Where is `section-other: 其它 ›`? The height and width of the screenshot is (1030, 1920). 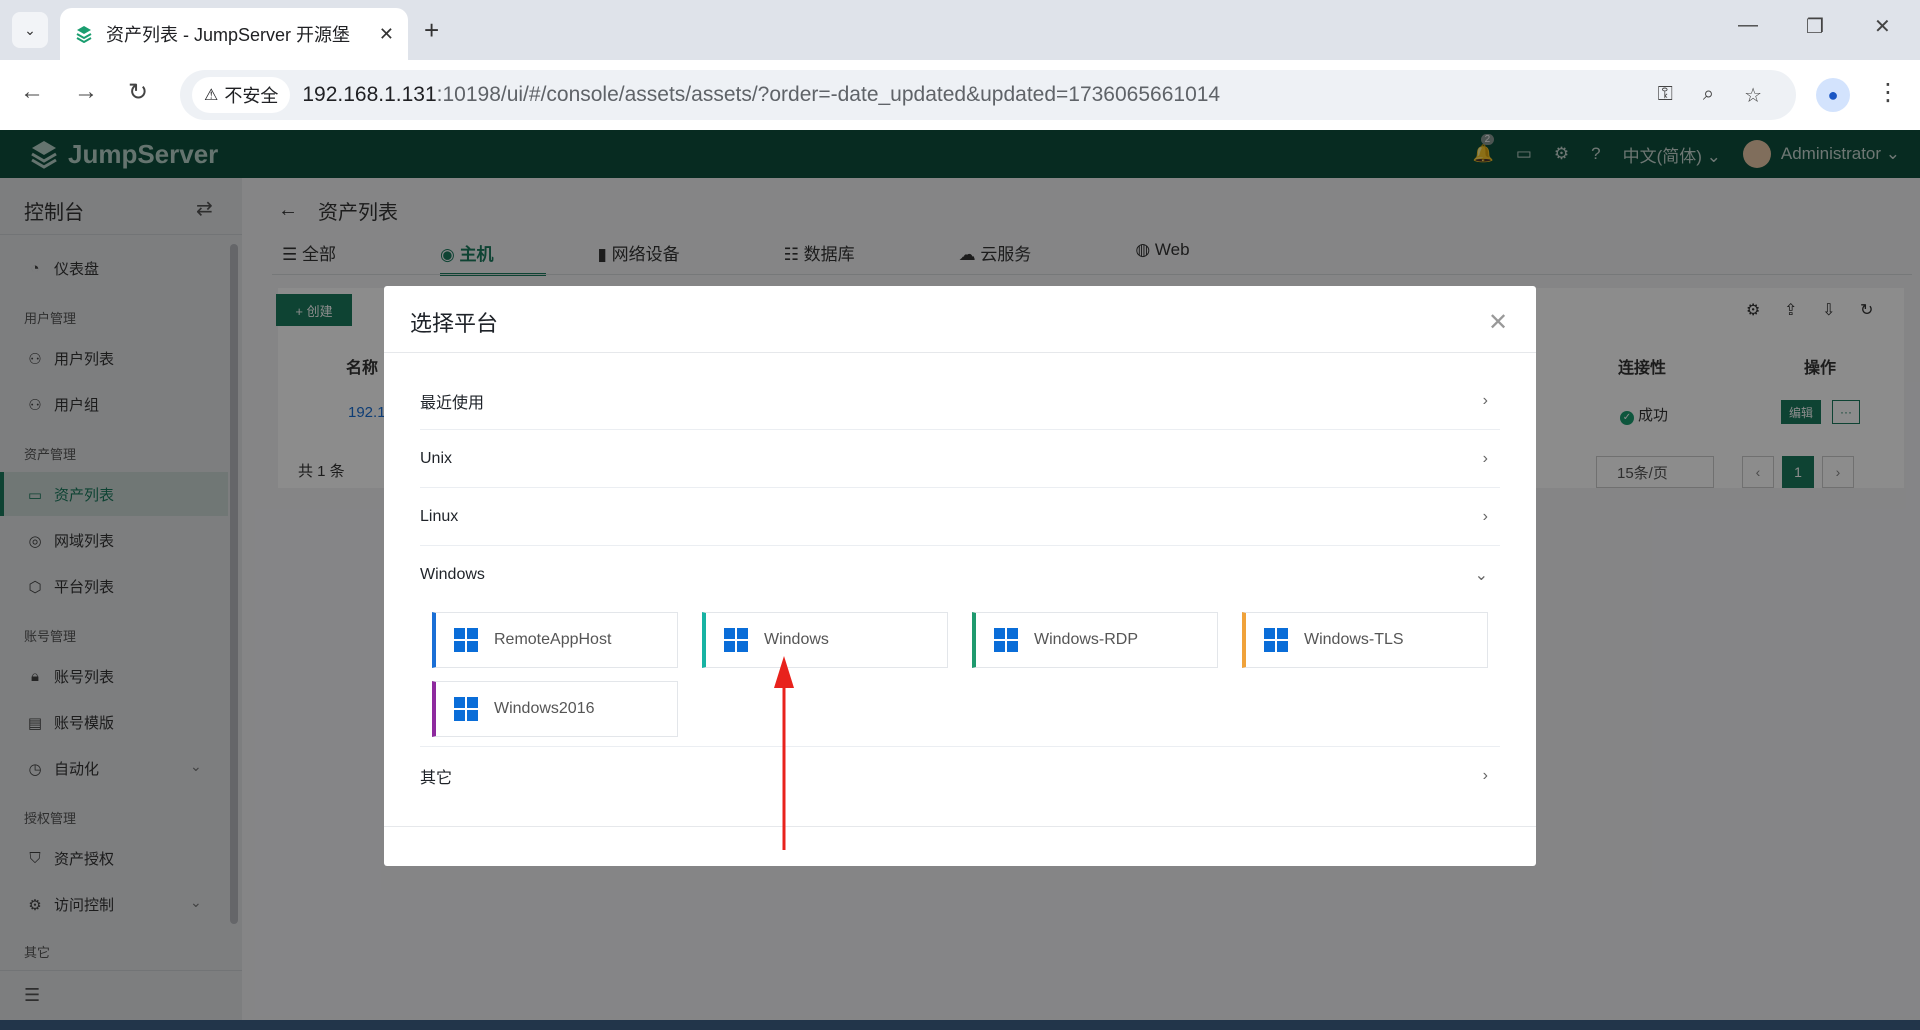 section-other: 其它 › is located at coordinates (960, 775).